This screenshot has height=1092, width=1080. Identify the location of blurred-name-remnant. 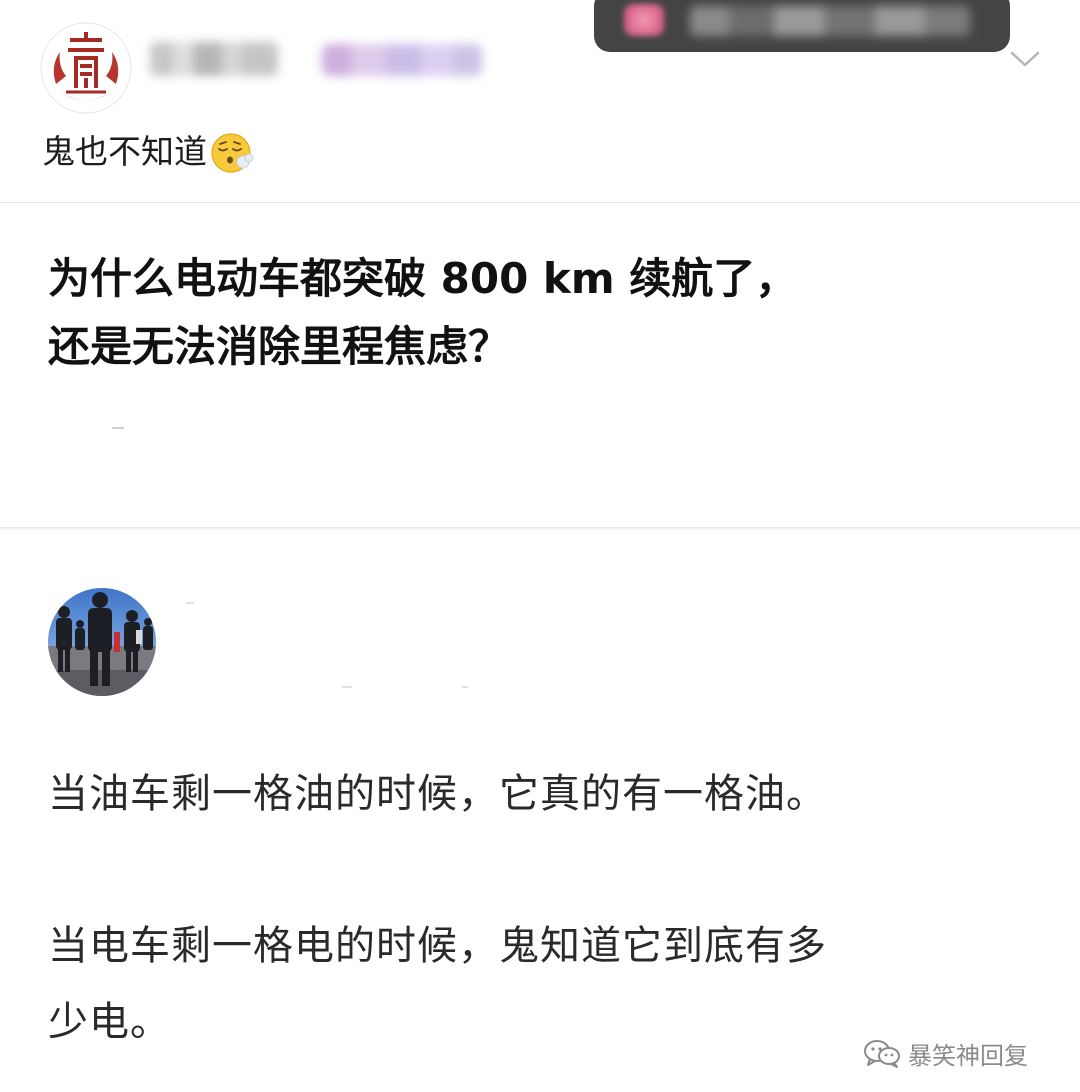
(190, 603).